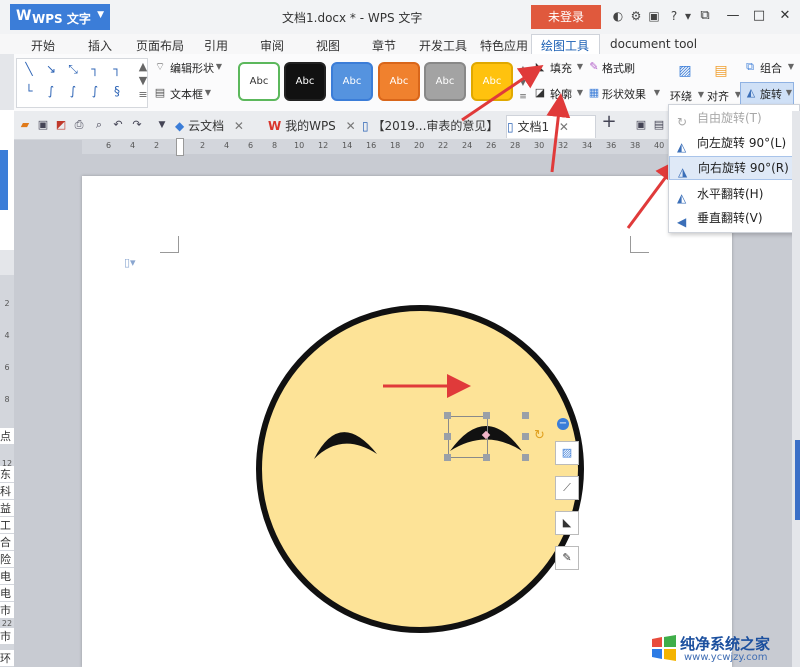 This screenshot has width=800, height=667. Describe the element at coordinates (259, 81) in the screenshot. I see `style-preset-white: Abc` at that location.